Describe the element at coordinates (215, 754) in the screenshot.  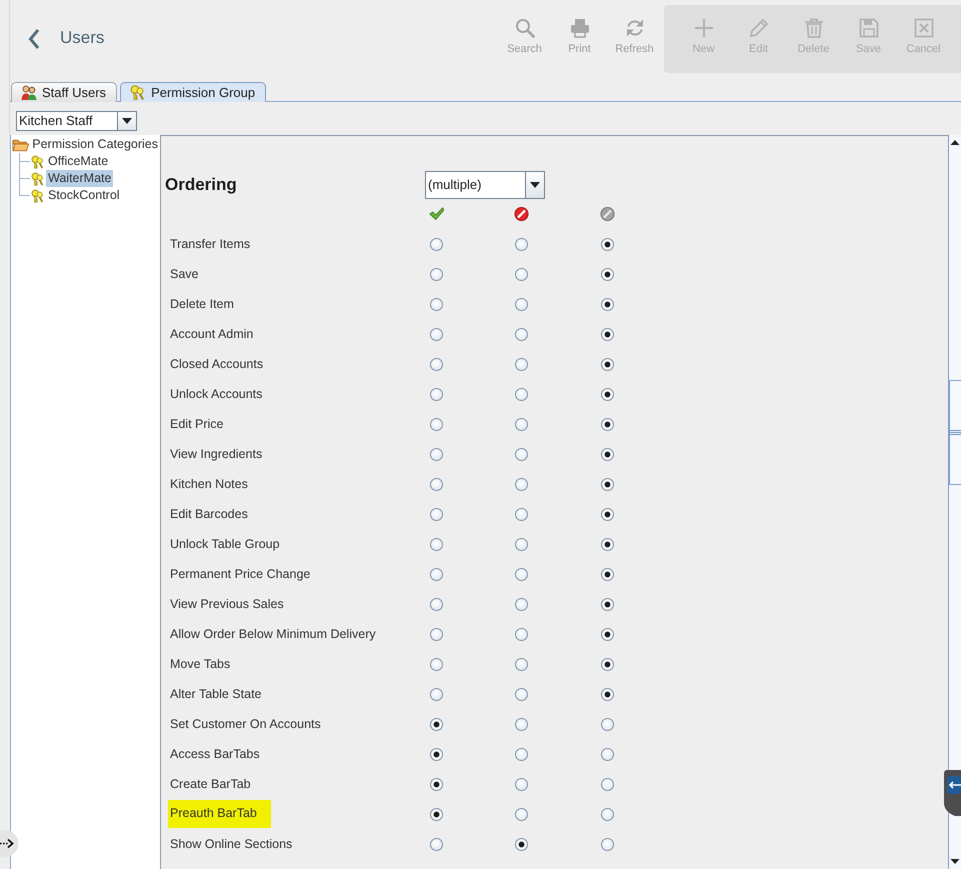
I see `permission-label: Access BarTabs` at that location.